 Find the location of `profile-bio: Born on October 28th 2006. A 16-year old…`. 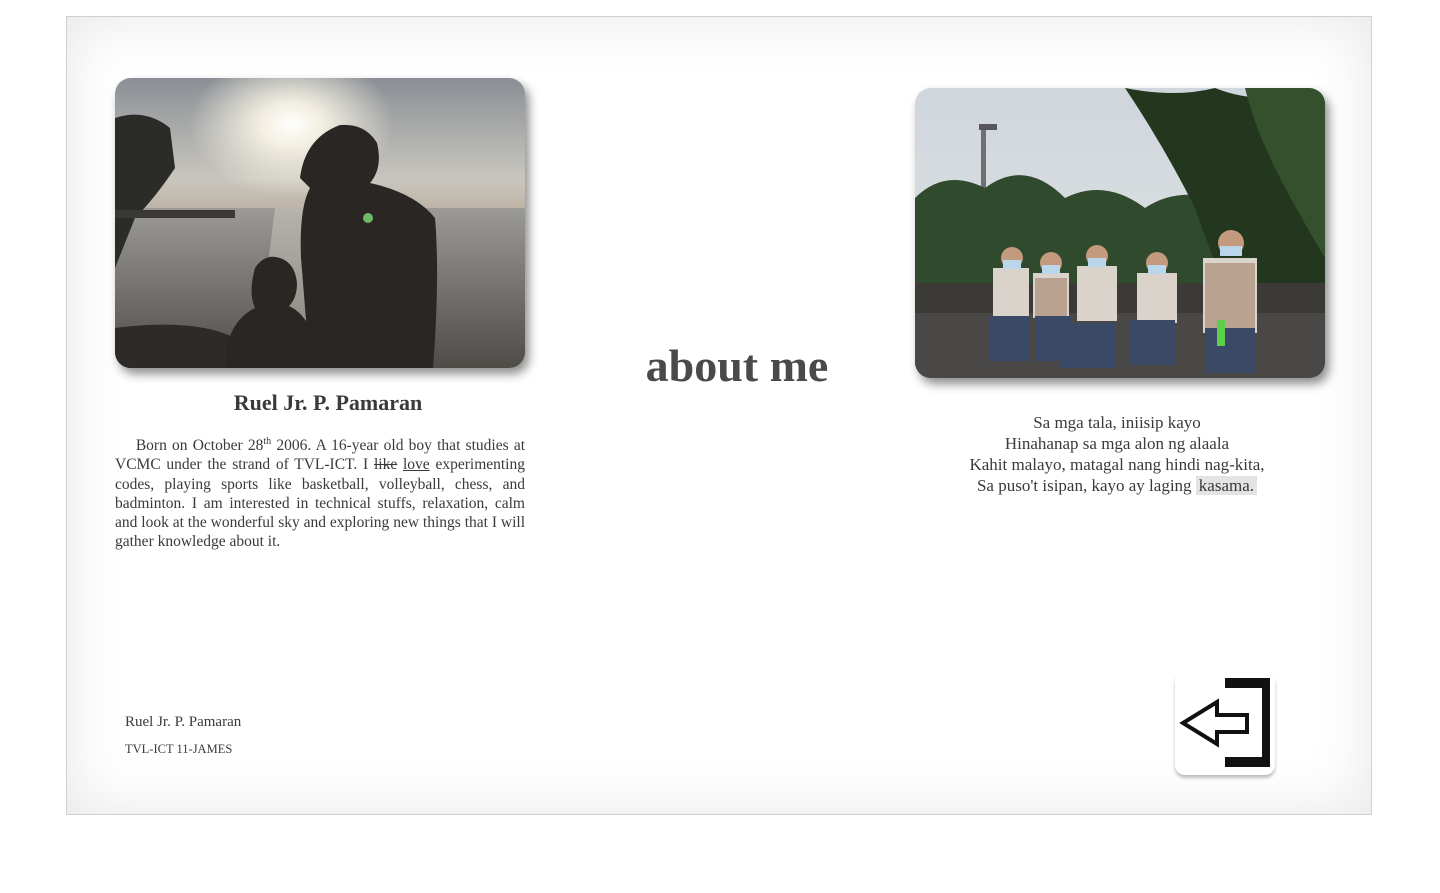

profile-bio: Born on October 28th 2006. A 16-year old… is located at coordinates (320, 494).